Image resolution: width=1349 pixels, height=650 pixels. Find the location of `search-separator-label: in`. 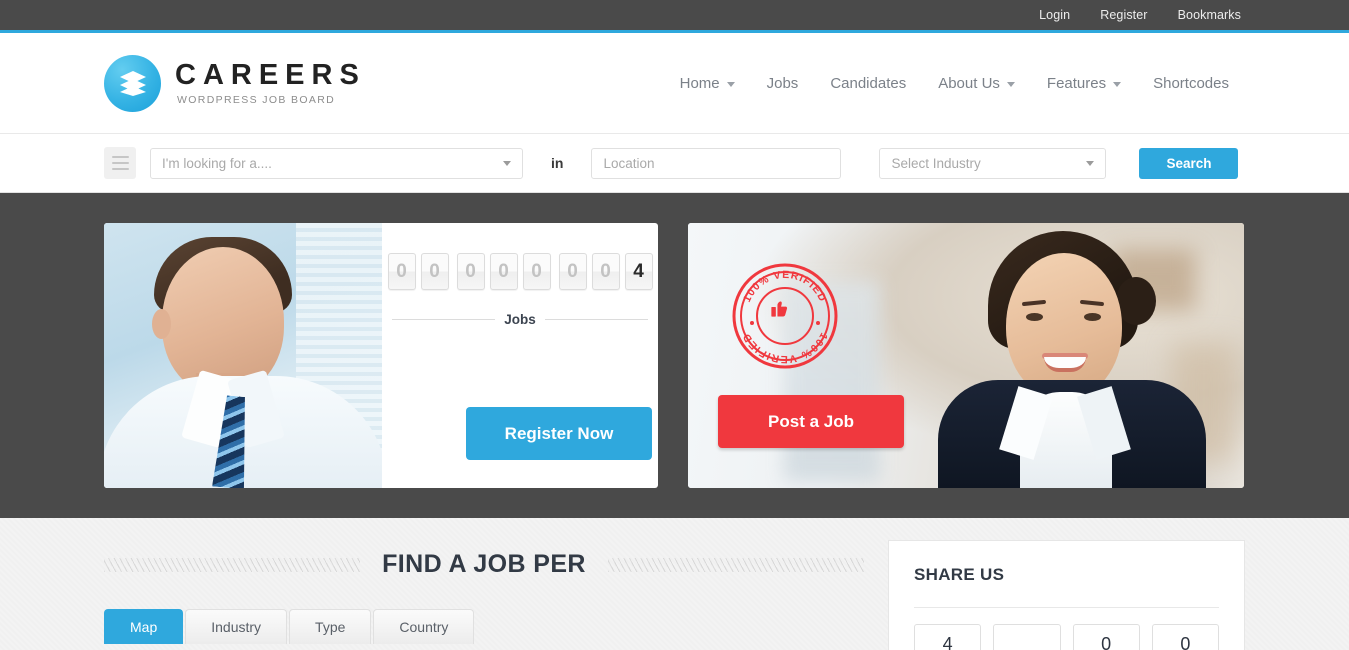

search-separator-label: in is located at coordinates (557, 163).